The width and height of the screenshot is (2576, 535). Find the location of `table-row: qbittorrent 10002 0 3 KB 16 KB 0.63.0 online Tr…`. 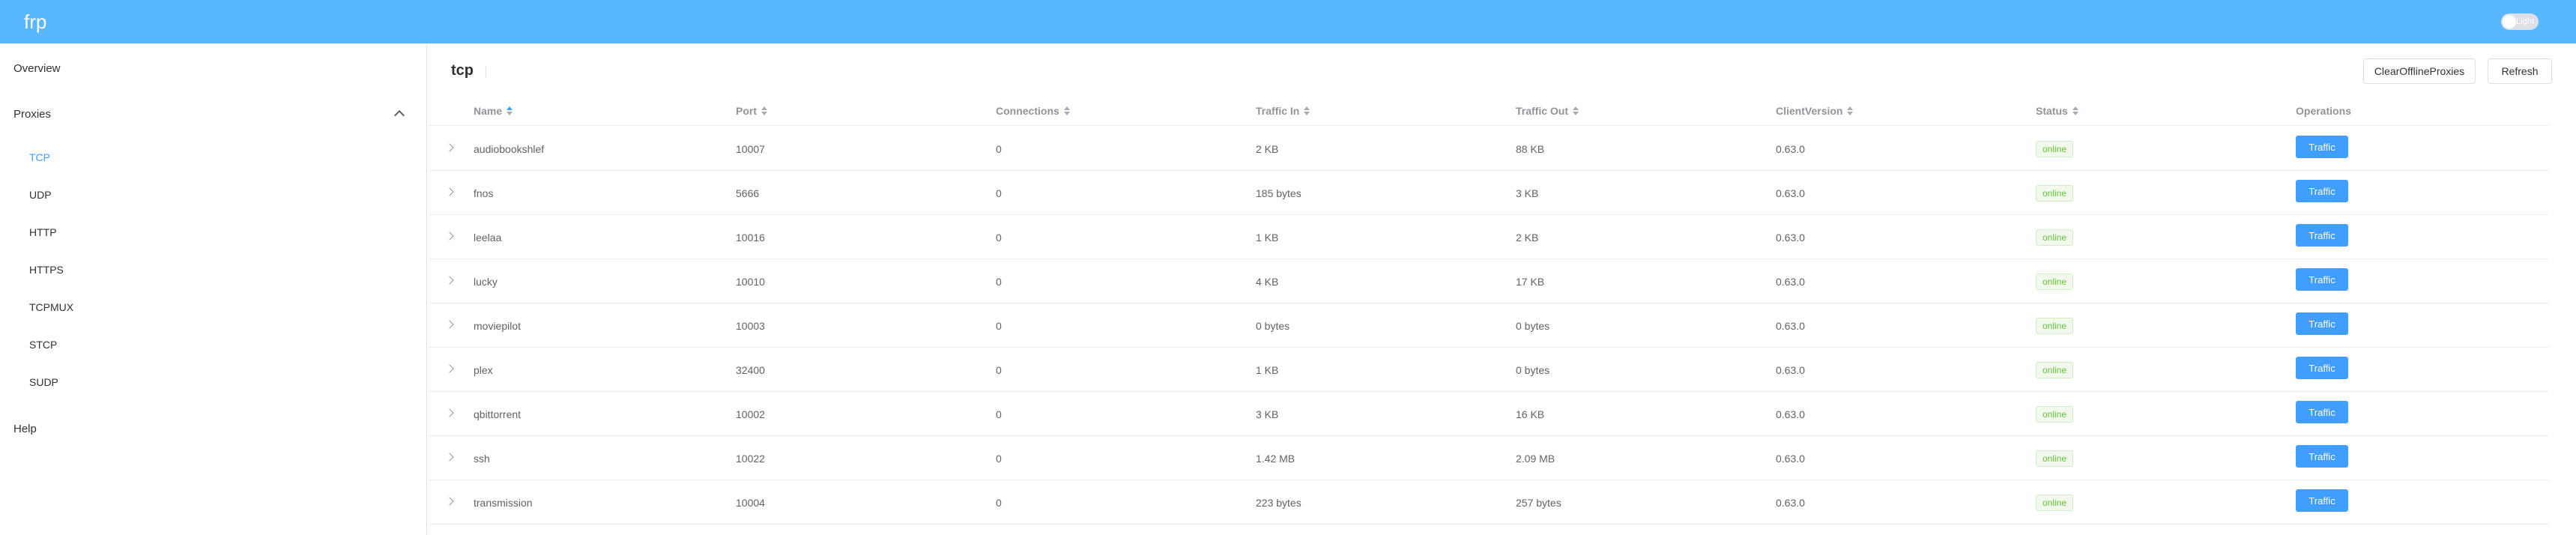

table-row: qbittorrent 10002 0 3 KB 16 KB 0.63.0 online Tr… is located at coordinates (1489, 414).